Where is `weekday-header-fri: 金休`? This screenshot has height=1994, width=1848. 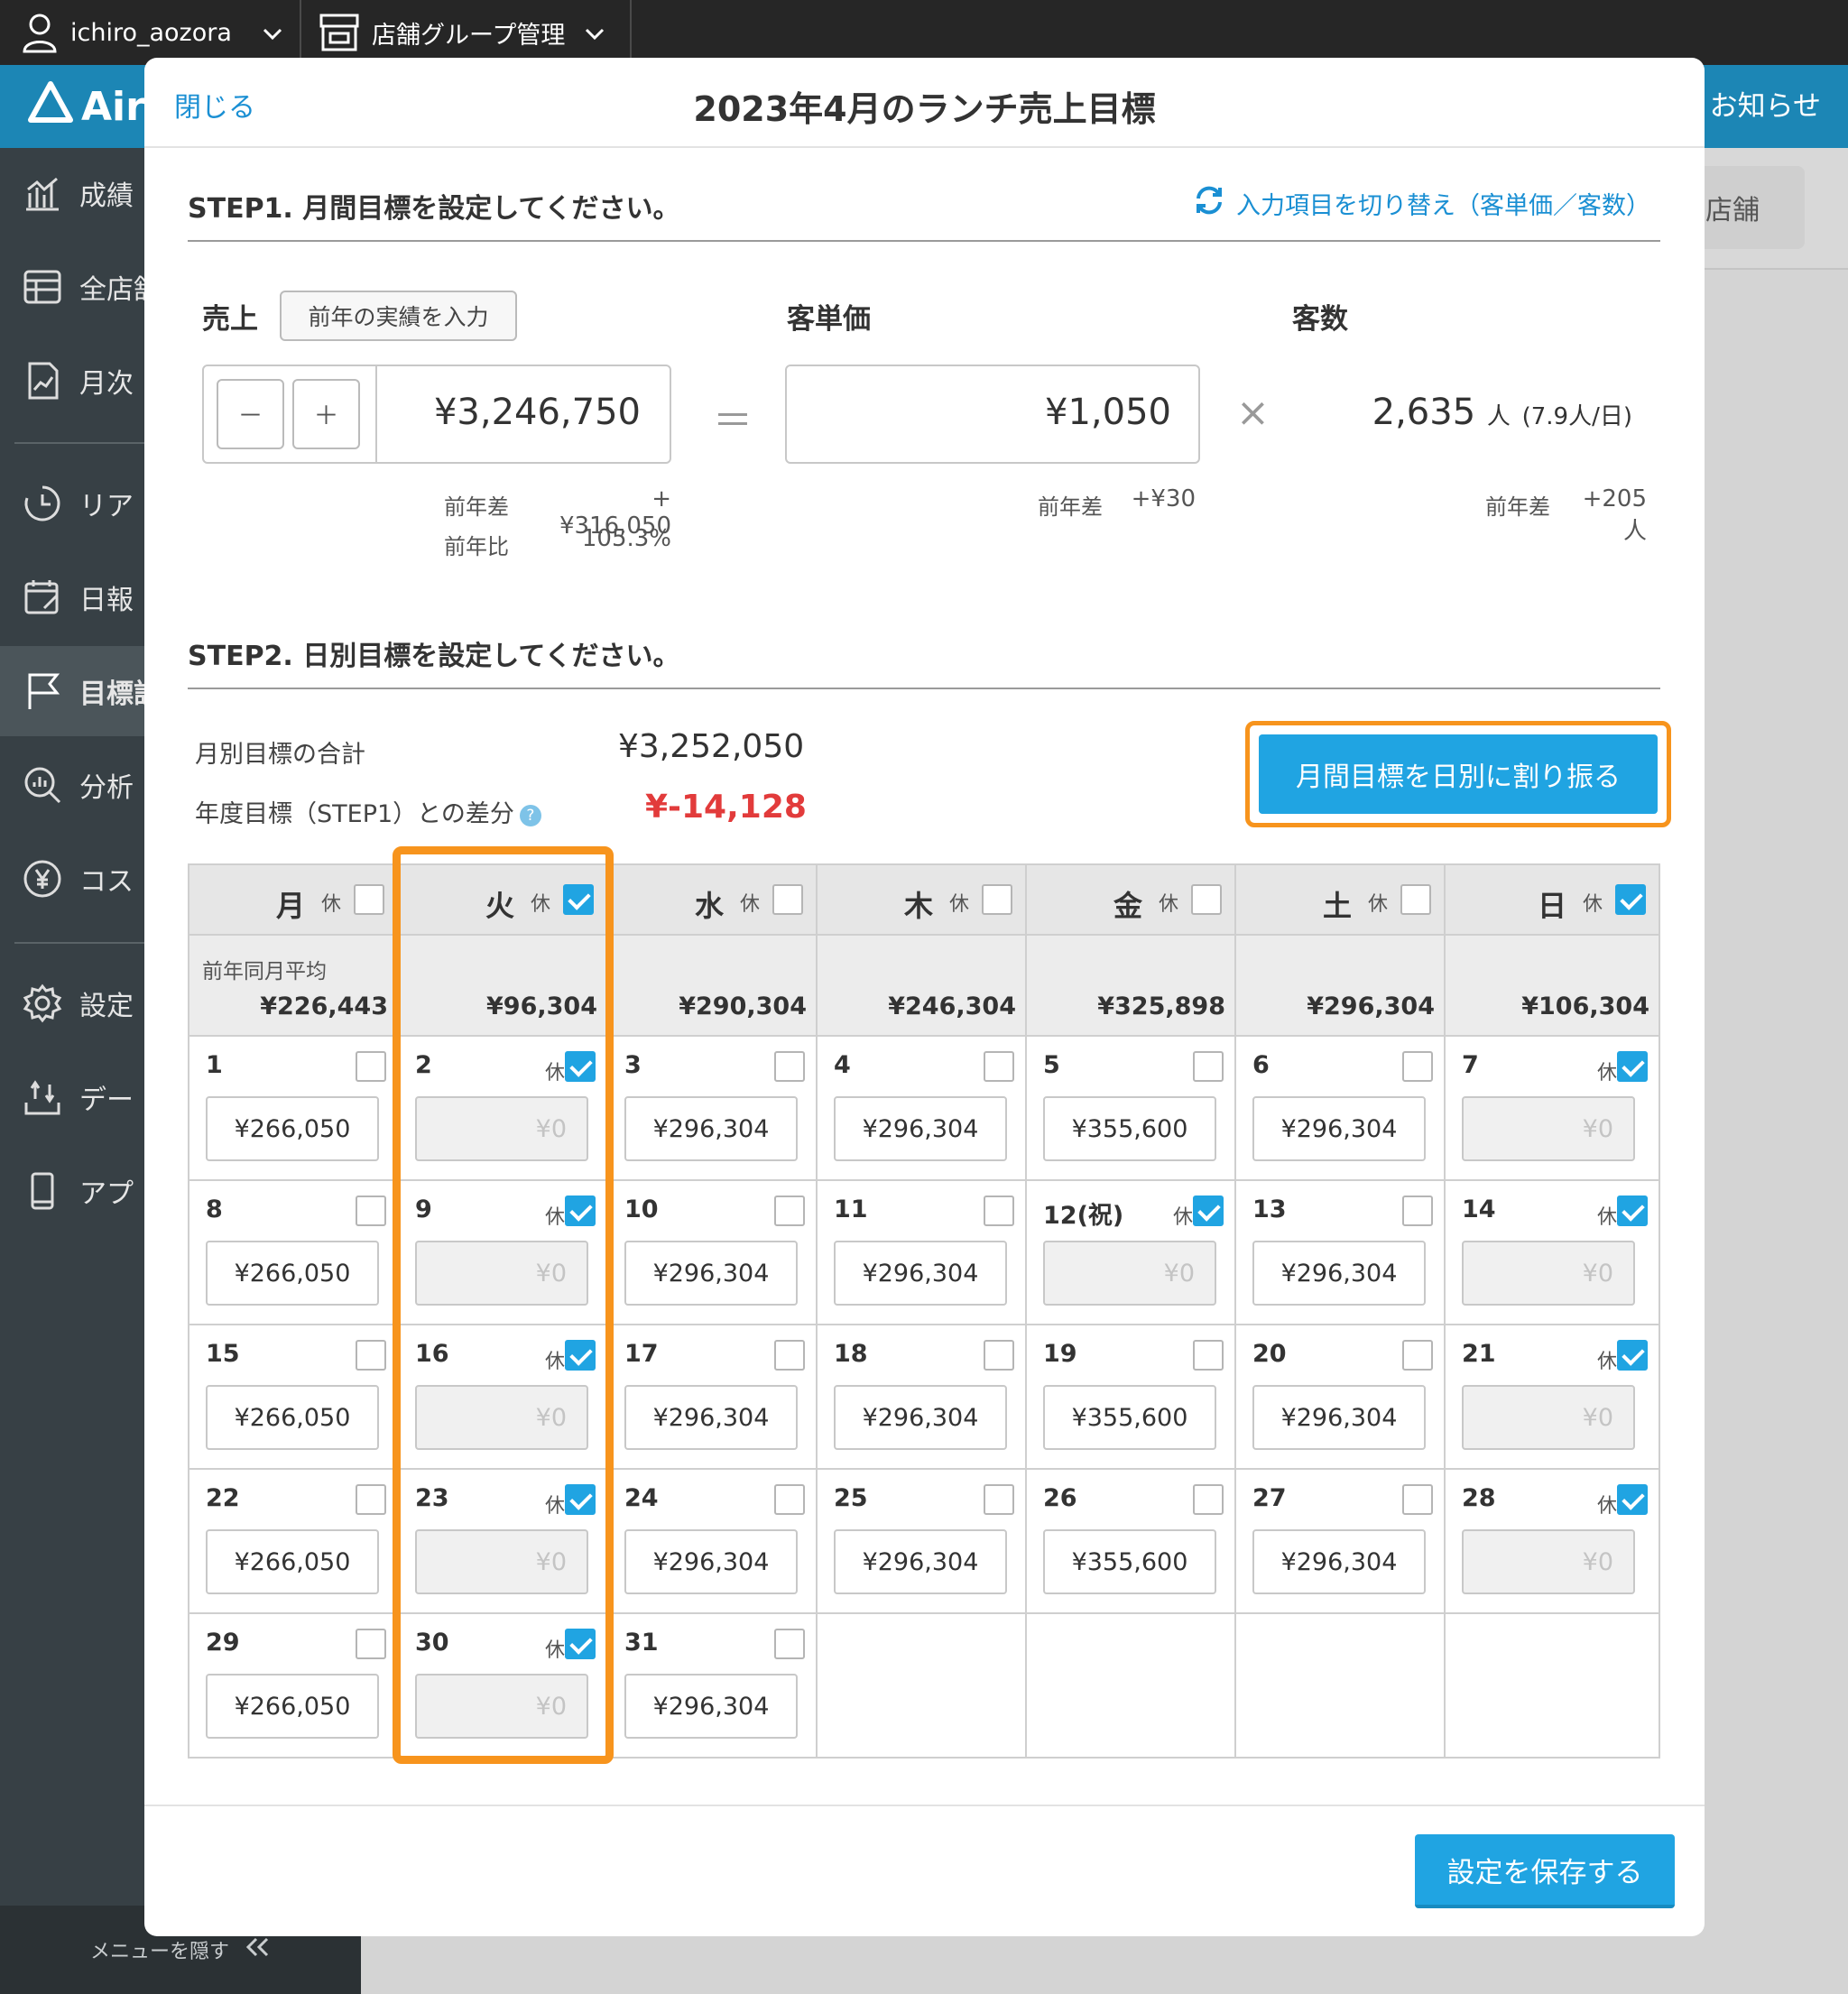 weekday-header-fri: 金休 is located at coordinates (1131, 900).